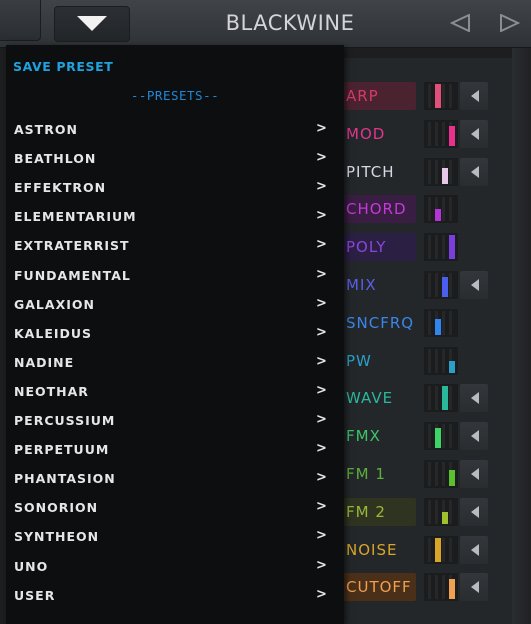 Image resolution: width=531 pixels, height=624 pixels. What do you see at coordinates (377, 285) in the screenshot?
I see `module-tab: MIX` at bounding box center [377, 285].